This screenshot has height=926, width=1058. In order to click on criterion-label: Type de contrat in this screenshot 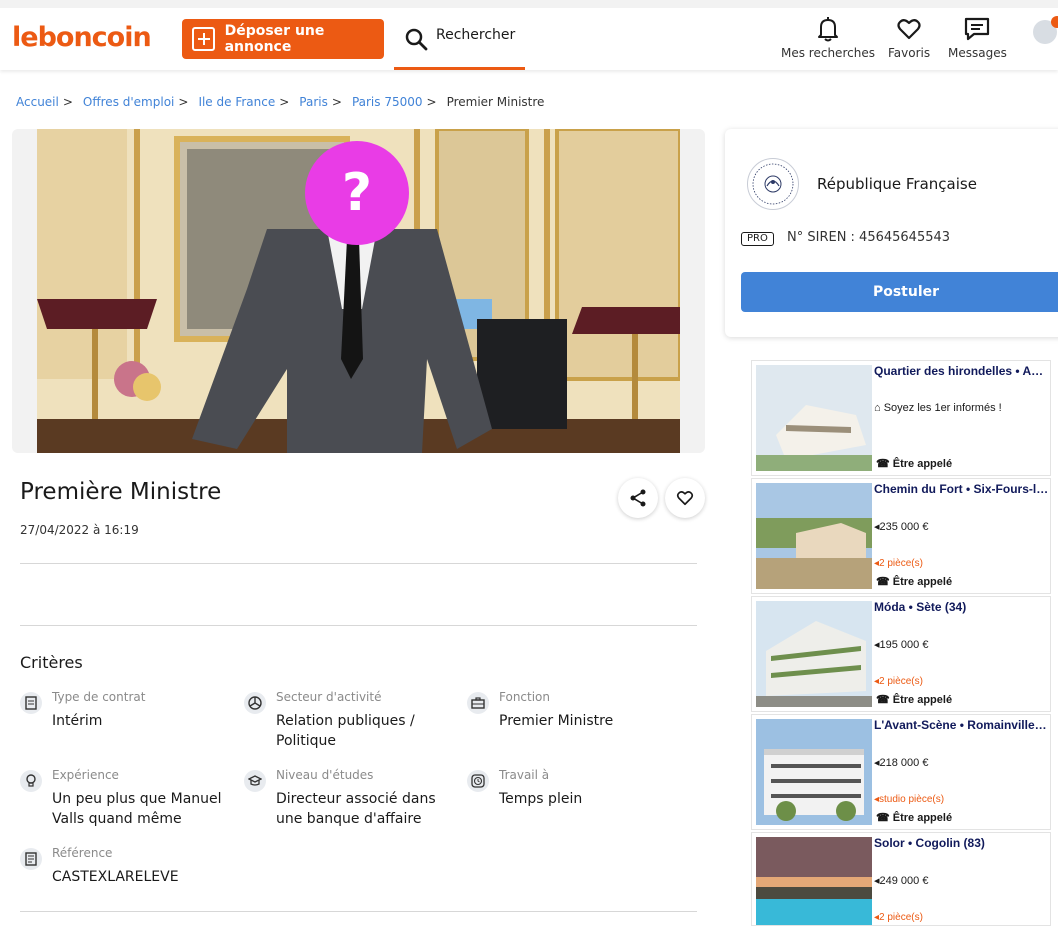, I will do `click(99, 697)`.